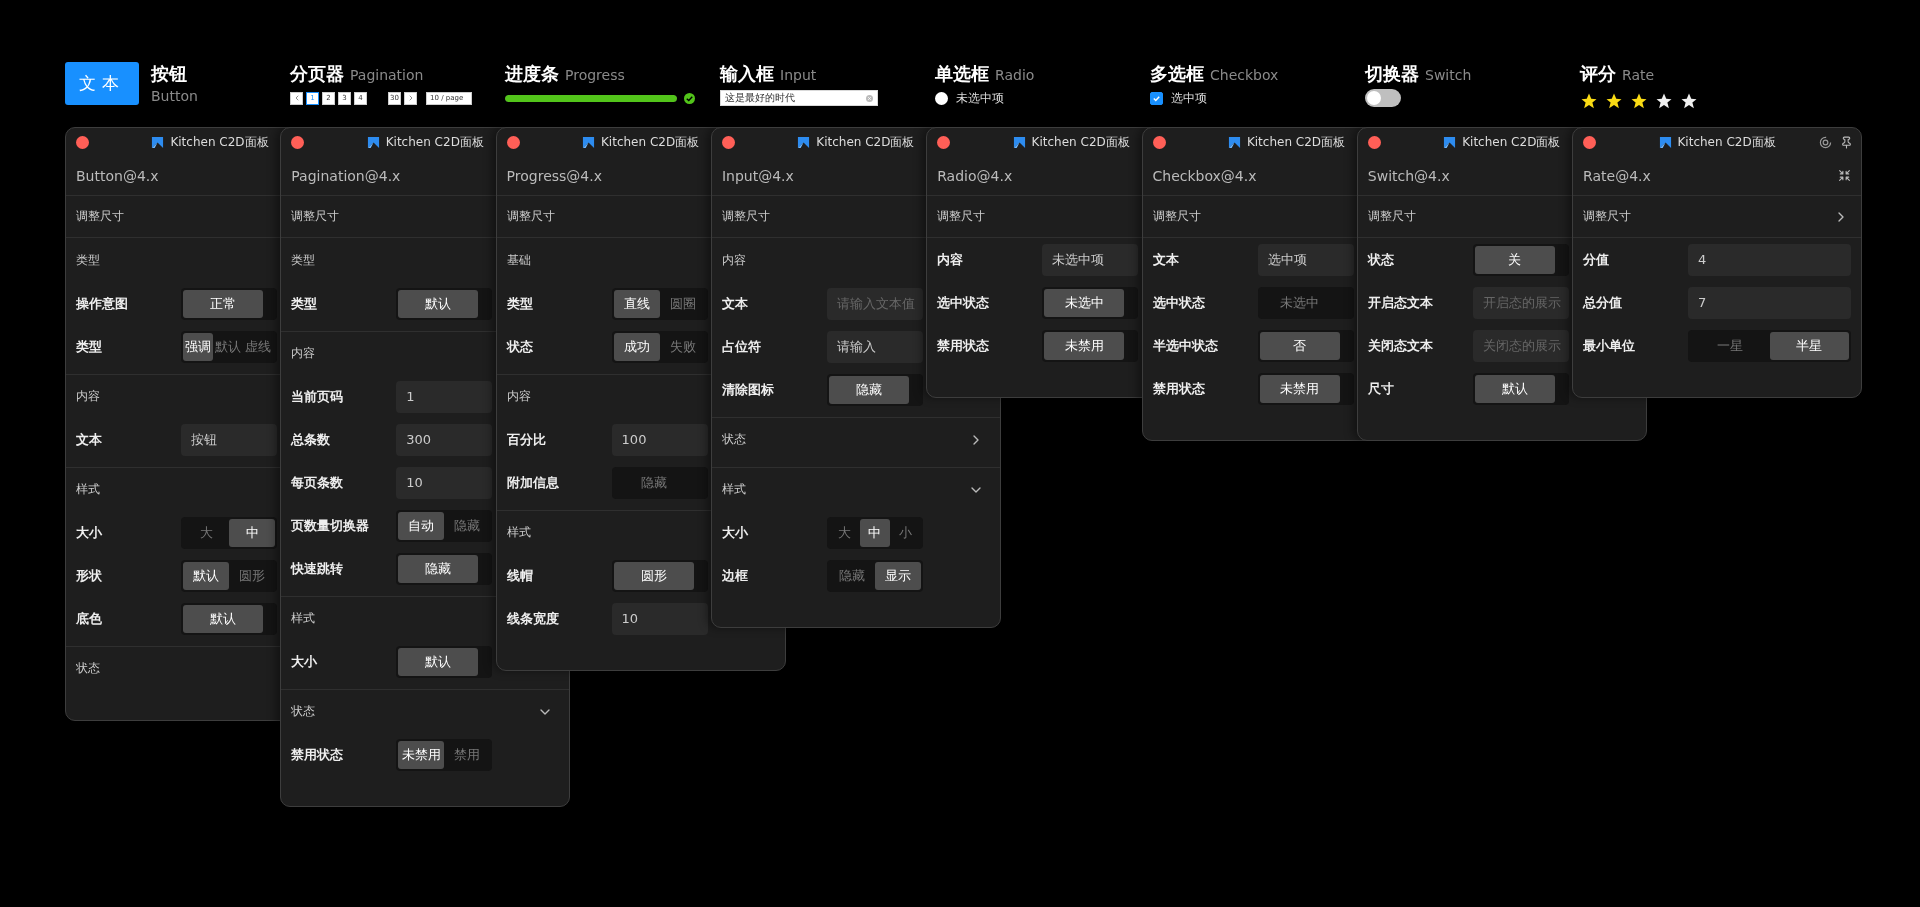 The width and height of the screenshot is (1920, 907). Describe the element at coordinates (1514, 259) in the screenshot. I see `segment-option: 关` at that location.